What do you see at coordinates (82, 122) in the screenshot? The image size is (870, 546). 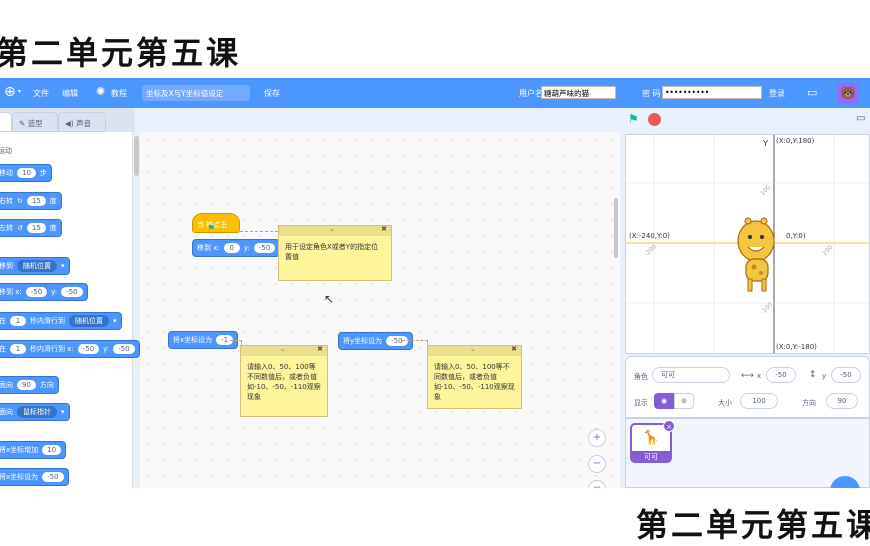 I see `tab-sounds: ◀) 声音` at bounding box center [82, 122].